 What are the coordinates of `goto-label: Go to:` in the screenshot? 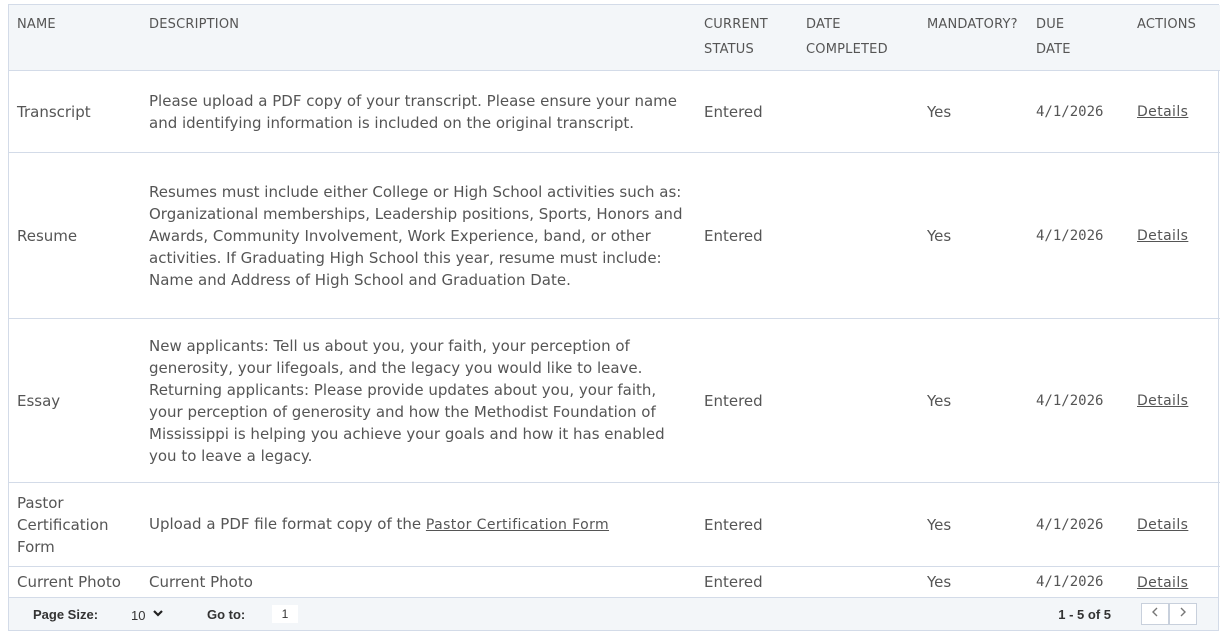 It's located at (226, 614).